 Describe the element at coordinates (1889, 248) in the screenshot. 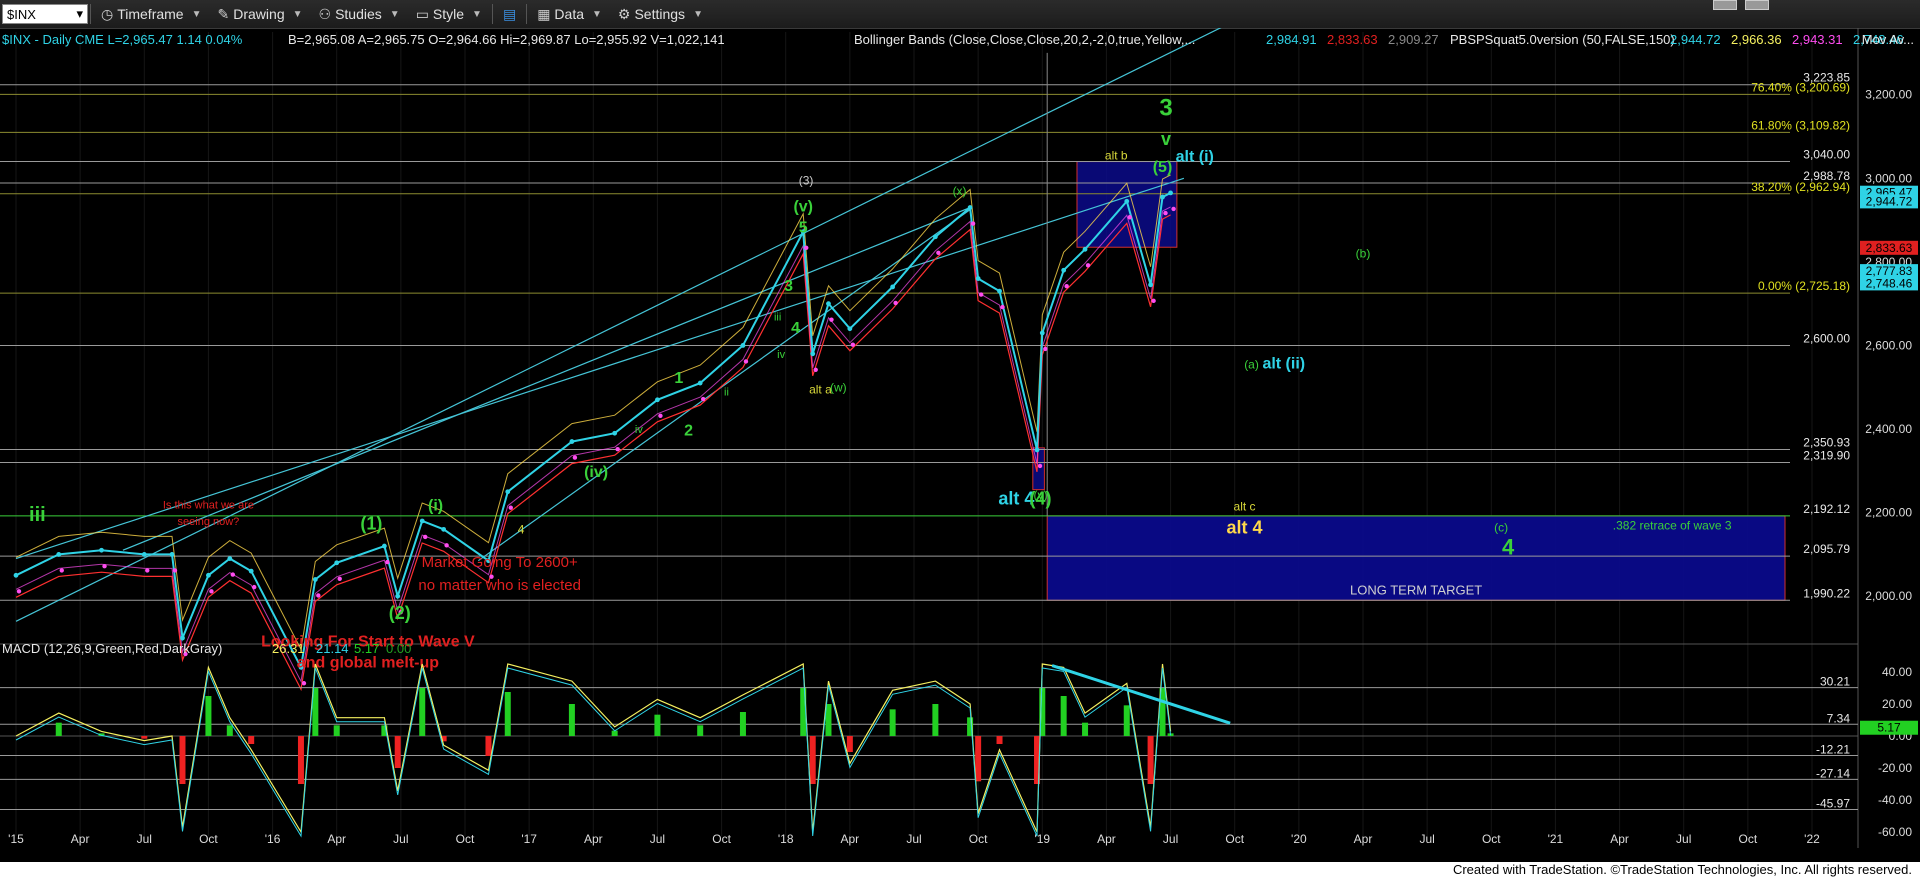

I see `price-badge-label: 2,833.63` at that location.